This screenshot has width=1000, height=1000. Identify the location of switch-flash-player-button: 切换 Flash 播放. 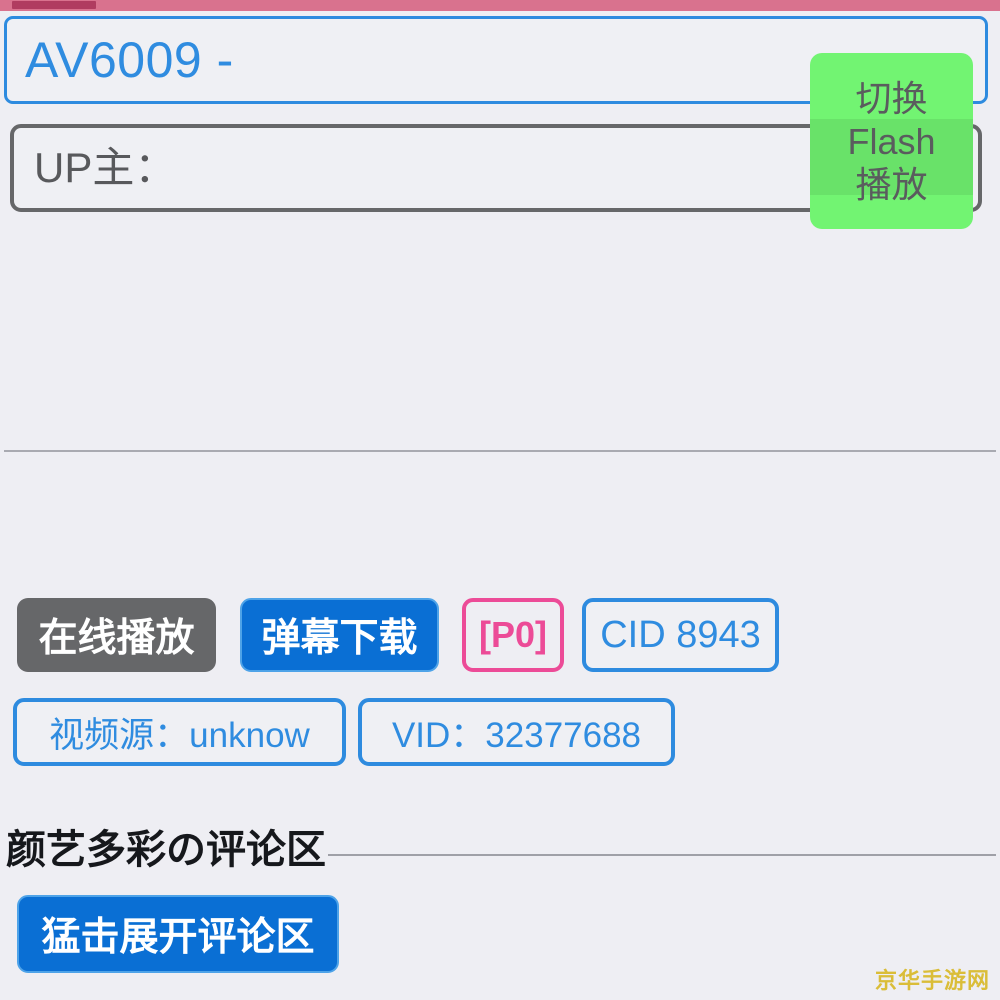
(891, 141).